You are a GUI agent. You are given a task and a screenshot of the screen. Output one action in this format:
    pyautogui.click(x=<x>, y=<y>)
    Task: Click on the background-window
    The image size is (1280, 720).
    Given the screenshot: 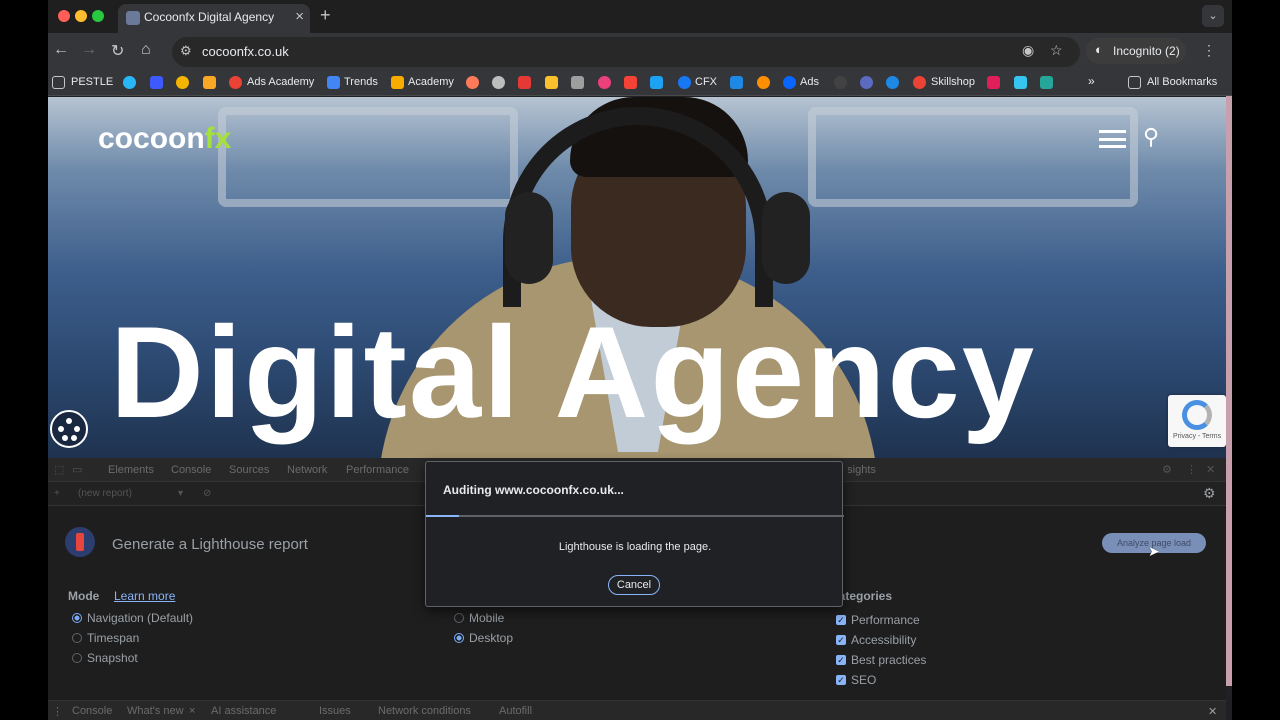 What is the action you would take?
    pyautogui.click(x=973, y=157)
    